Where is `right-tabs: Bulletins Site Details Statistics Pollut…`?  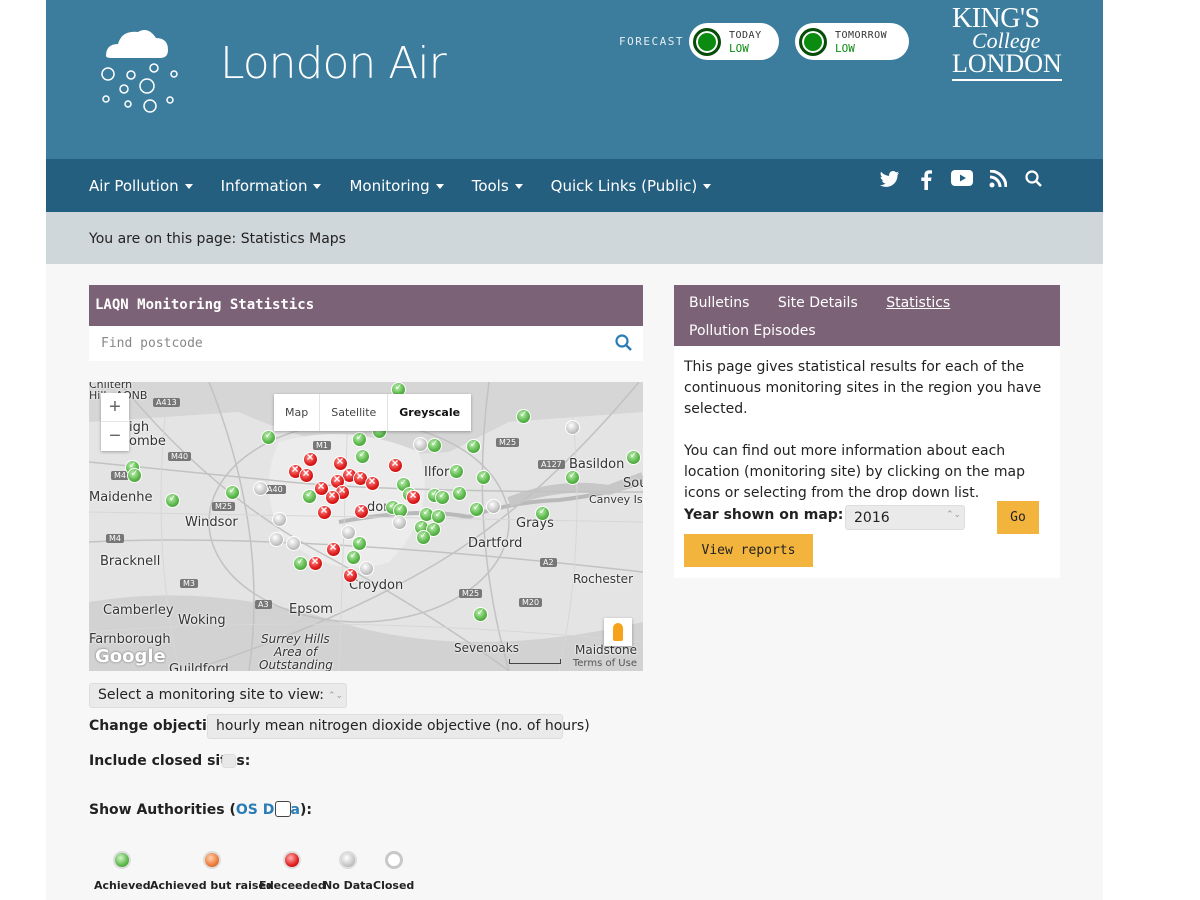 right-tabs: Bulletins Site Details Statistics Pollut… is located at coordinates (867, 315).